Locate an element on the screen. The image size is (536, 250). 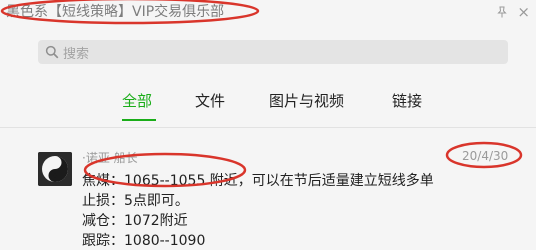
search-placeholder: 搜索 is located at coordinates (76, 54).